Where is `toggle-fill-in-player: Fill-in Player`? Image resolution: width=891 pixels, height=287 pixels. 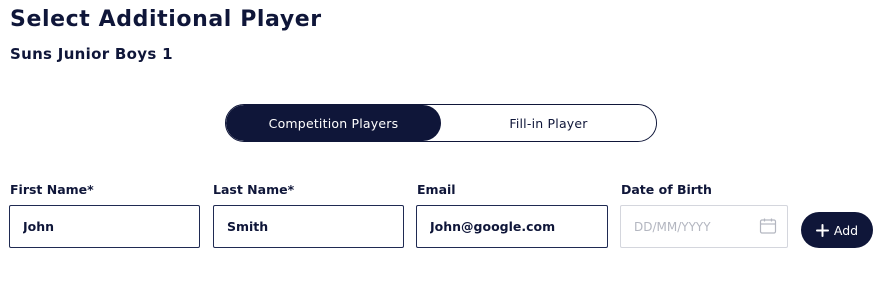 toggle-fill-in-player: Fill-in Player is located at coordinates (548, 123).